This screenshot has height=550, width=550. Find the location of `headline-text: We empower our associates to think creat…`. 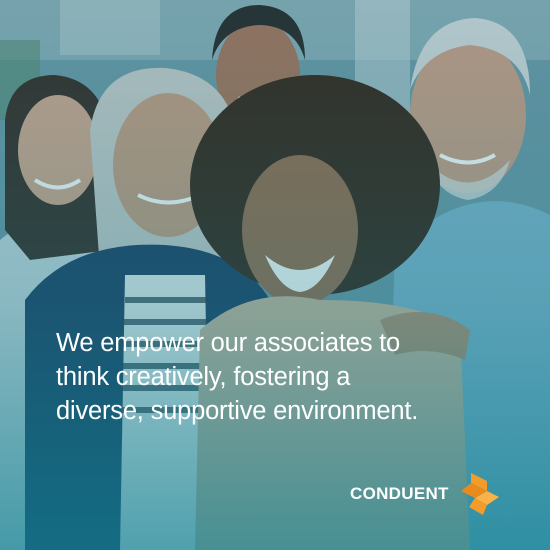

headline-text: We empower our associates to think creat… is located at coordinates (237, 377).